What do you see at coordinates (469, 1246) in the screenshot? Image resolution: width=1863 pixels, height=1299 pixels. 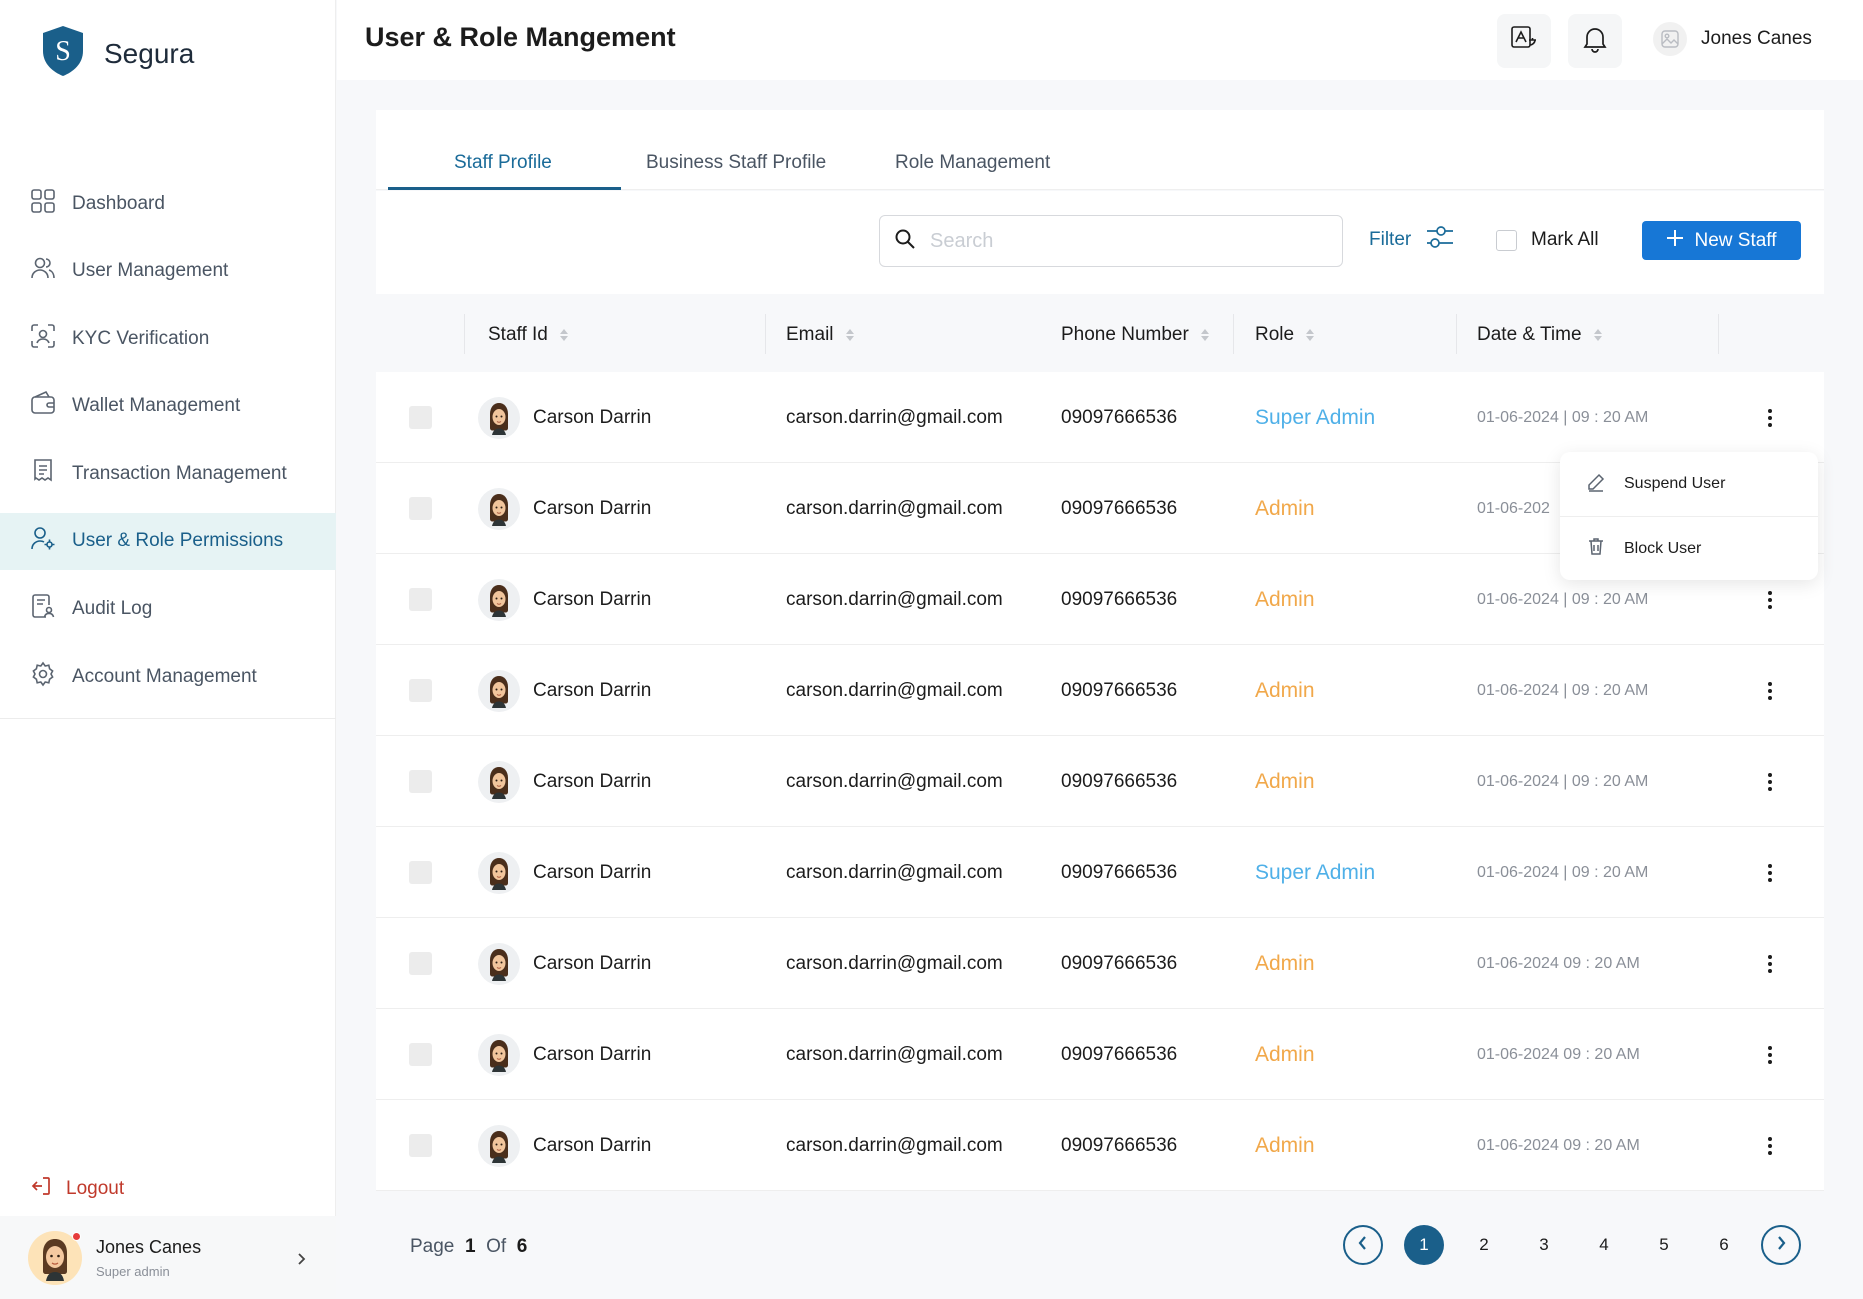 I see `page-info: Page 1 Of 6` at bounding box center [469, 1246].